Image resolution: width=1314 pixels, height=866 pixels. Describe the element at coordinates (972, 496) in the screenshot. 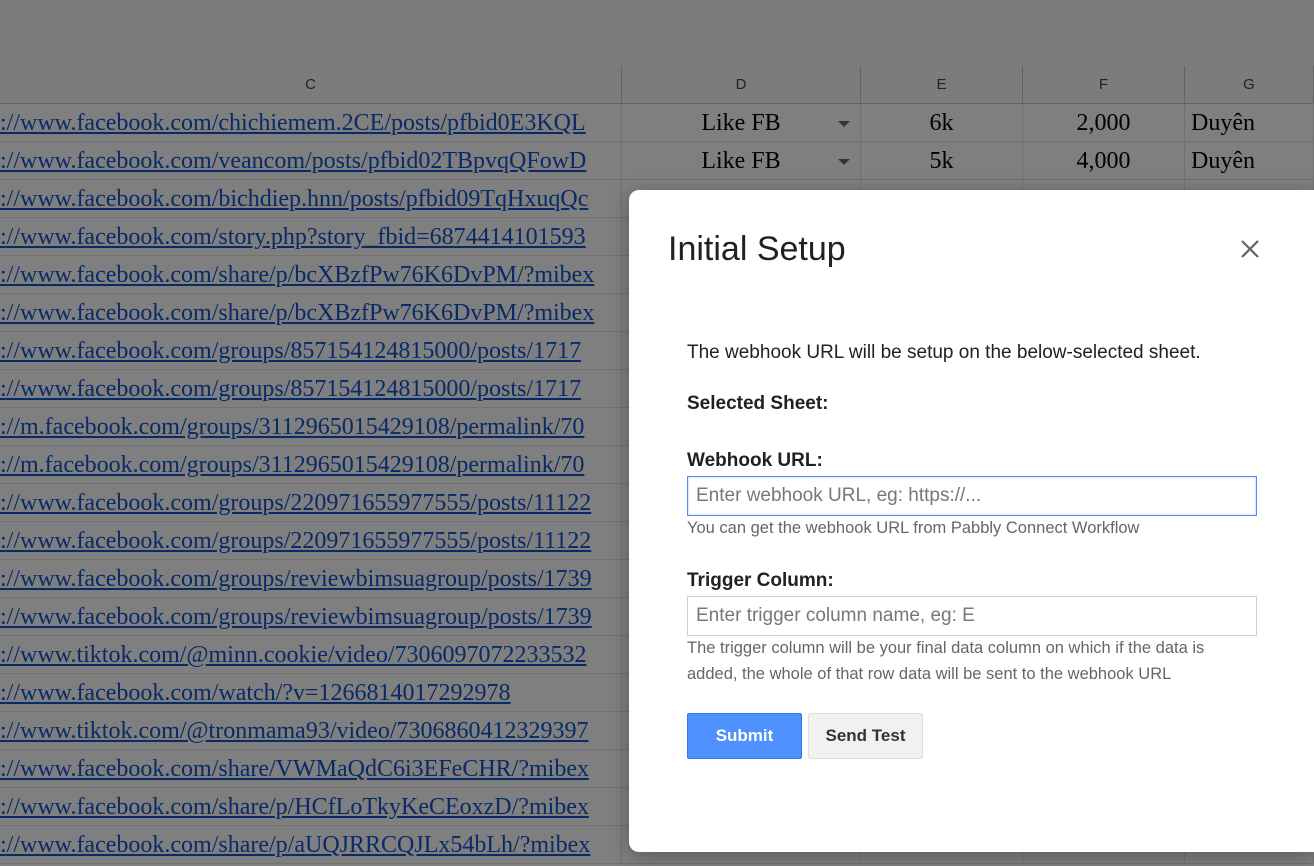

I see `webhook-url-input` at that location.